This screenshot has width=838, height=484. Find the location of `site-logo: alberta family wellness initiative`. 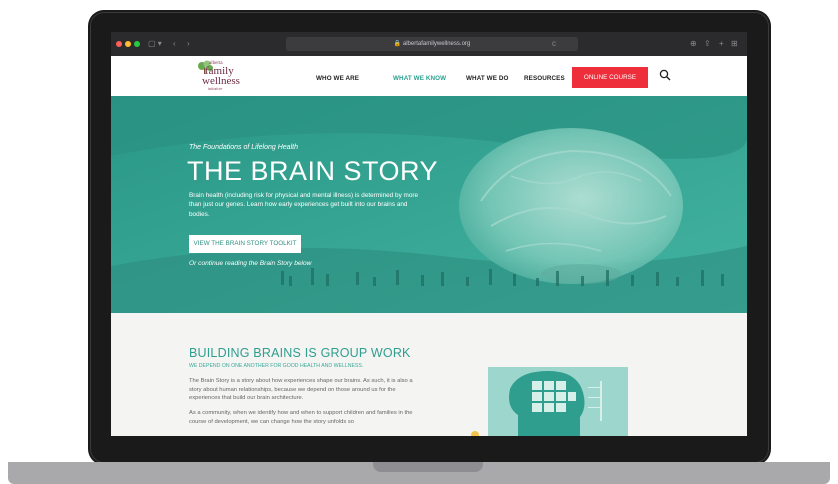

site-logo: alberta family wellness initiative is located at coordinates (226, 76).